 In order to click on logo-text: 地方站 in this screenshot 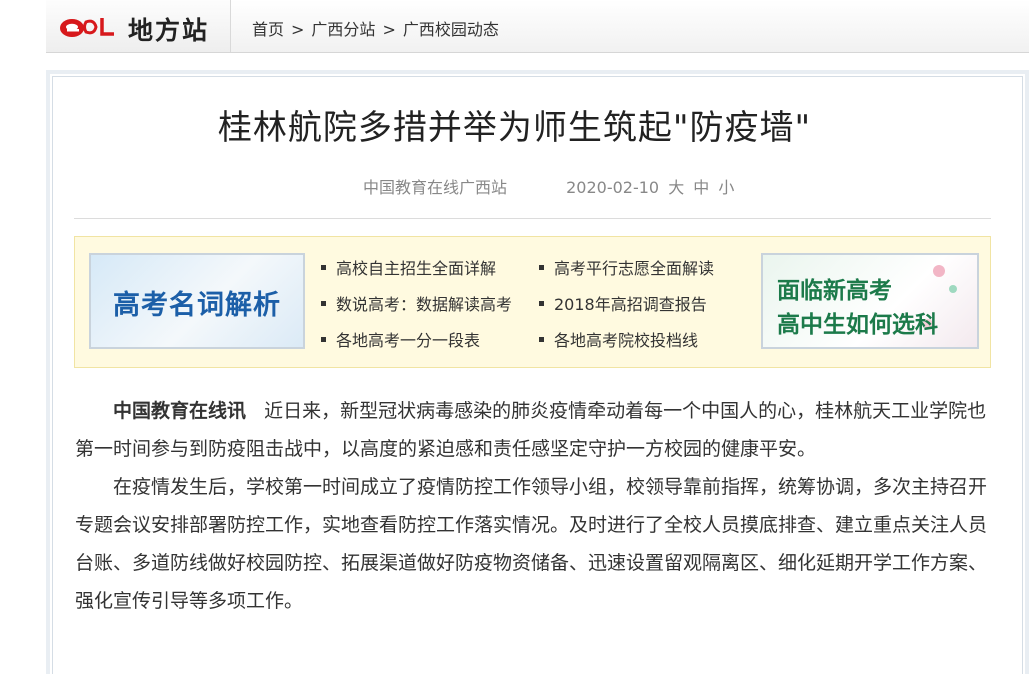, I will do `click(169, 30)`.